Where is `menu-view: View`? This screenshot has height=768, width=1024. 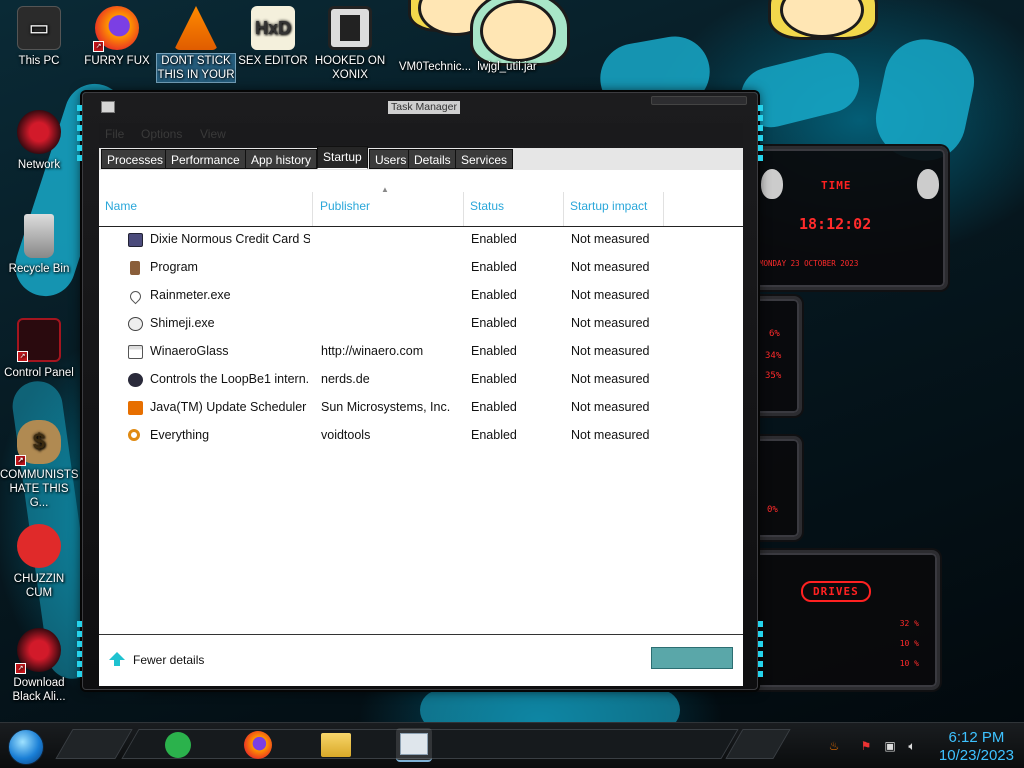
menu-view: View is located at coordinates (213, 134).